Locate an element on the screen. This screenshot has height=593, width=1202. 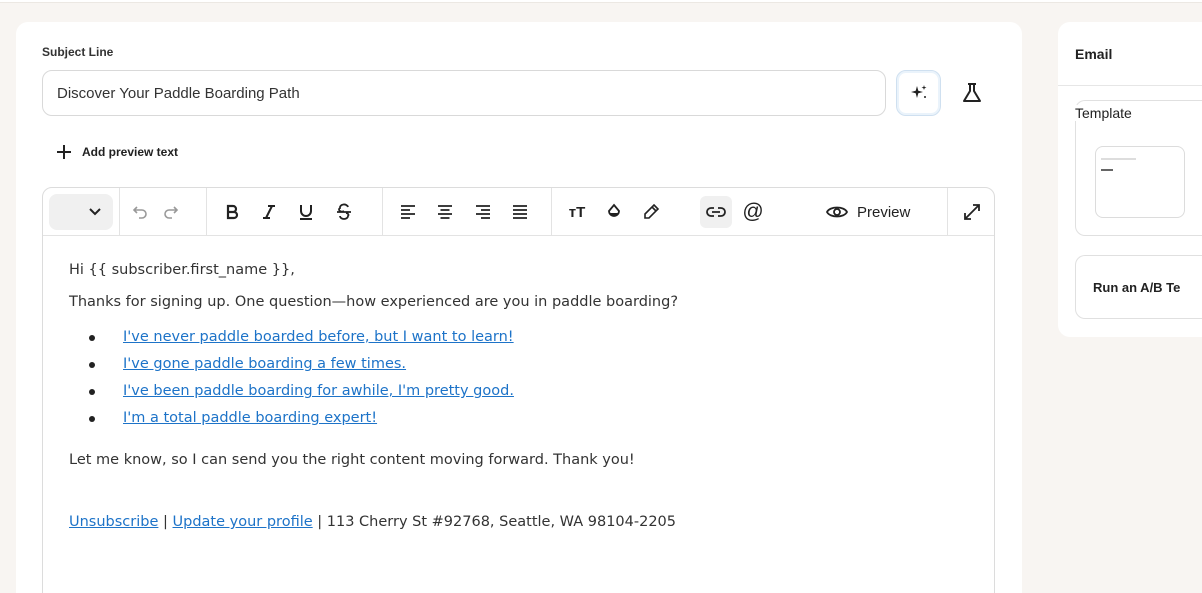
block-style-dropdown is located at coordinates (81, 212).